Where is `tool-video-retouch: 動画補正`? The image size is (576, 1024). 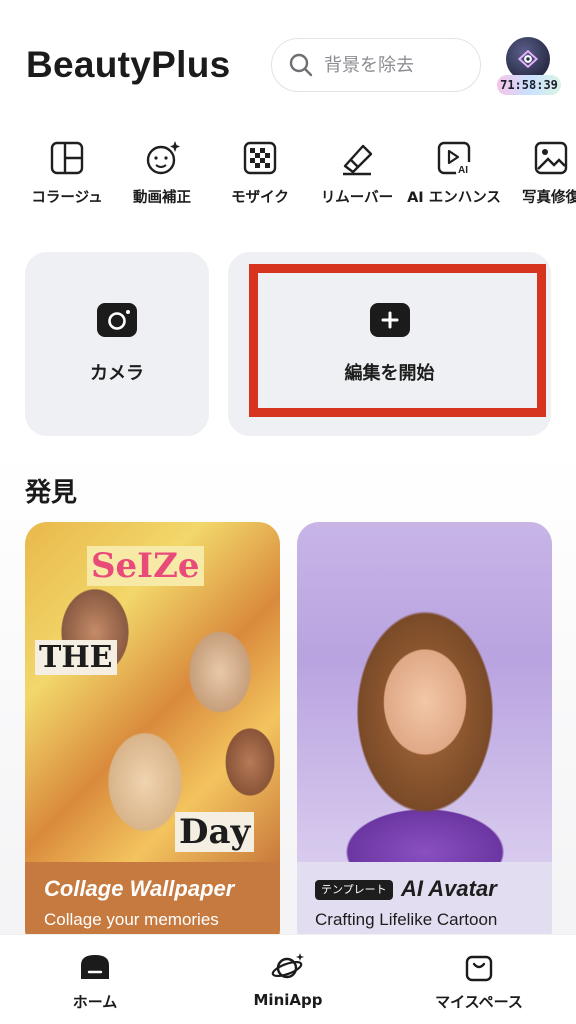 tool-video-retouch: 動画補正 is located at coordinates (162, 169).